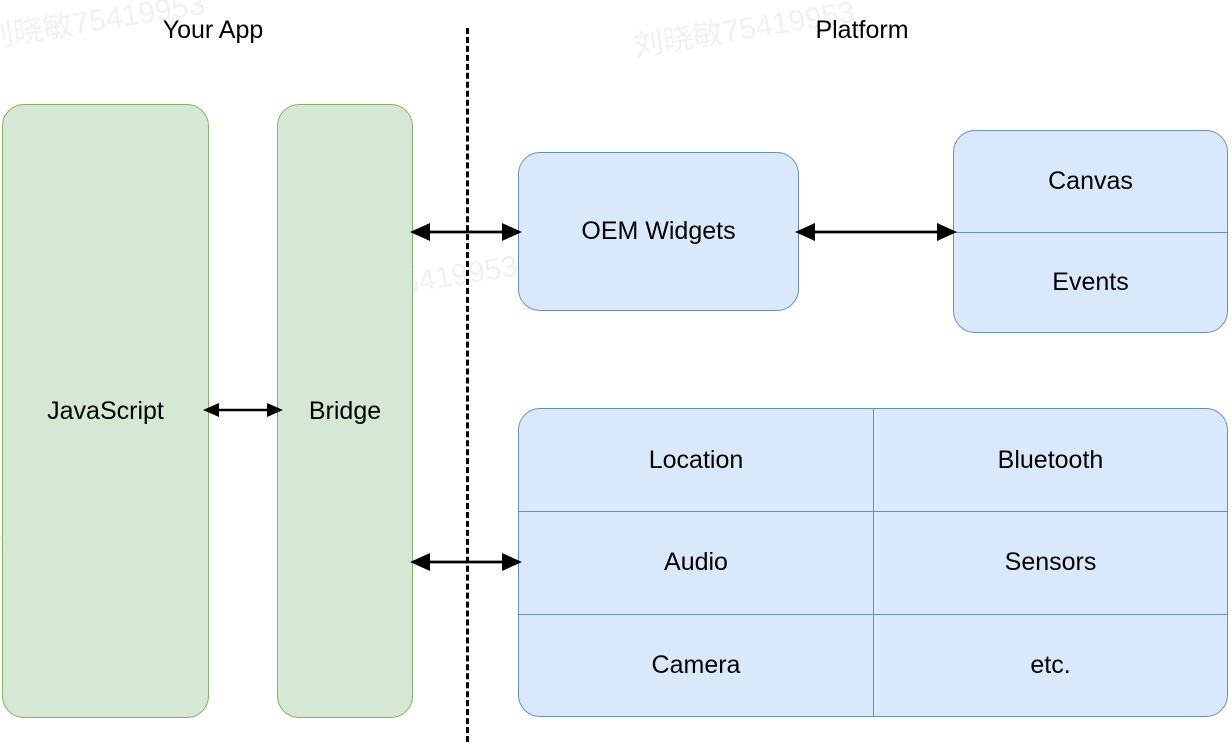  I want to click on node-oem-widgets: OEM Widgets, so click(658, 231).